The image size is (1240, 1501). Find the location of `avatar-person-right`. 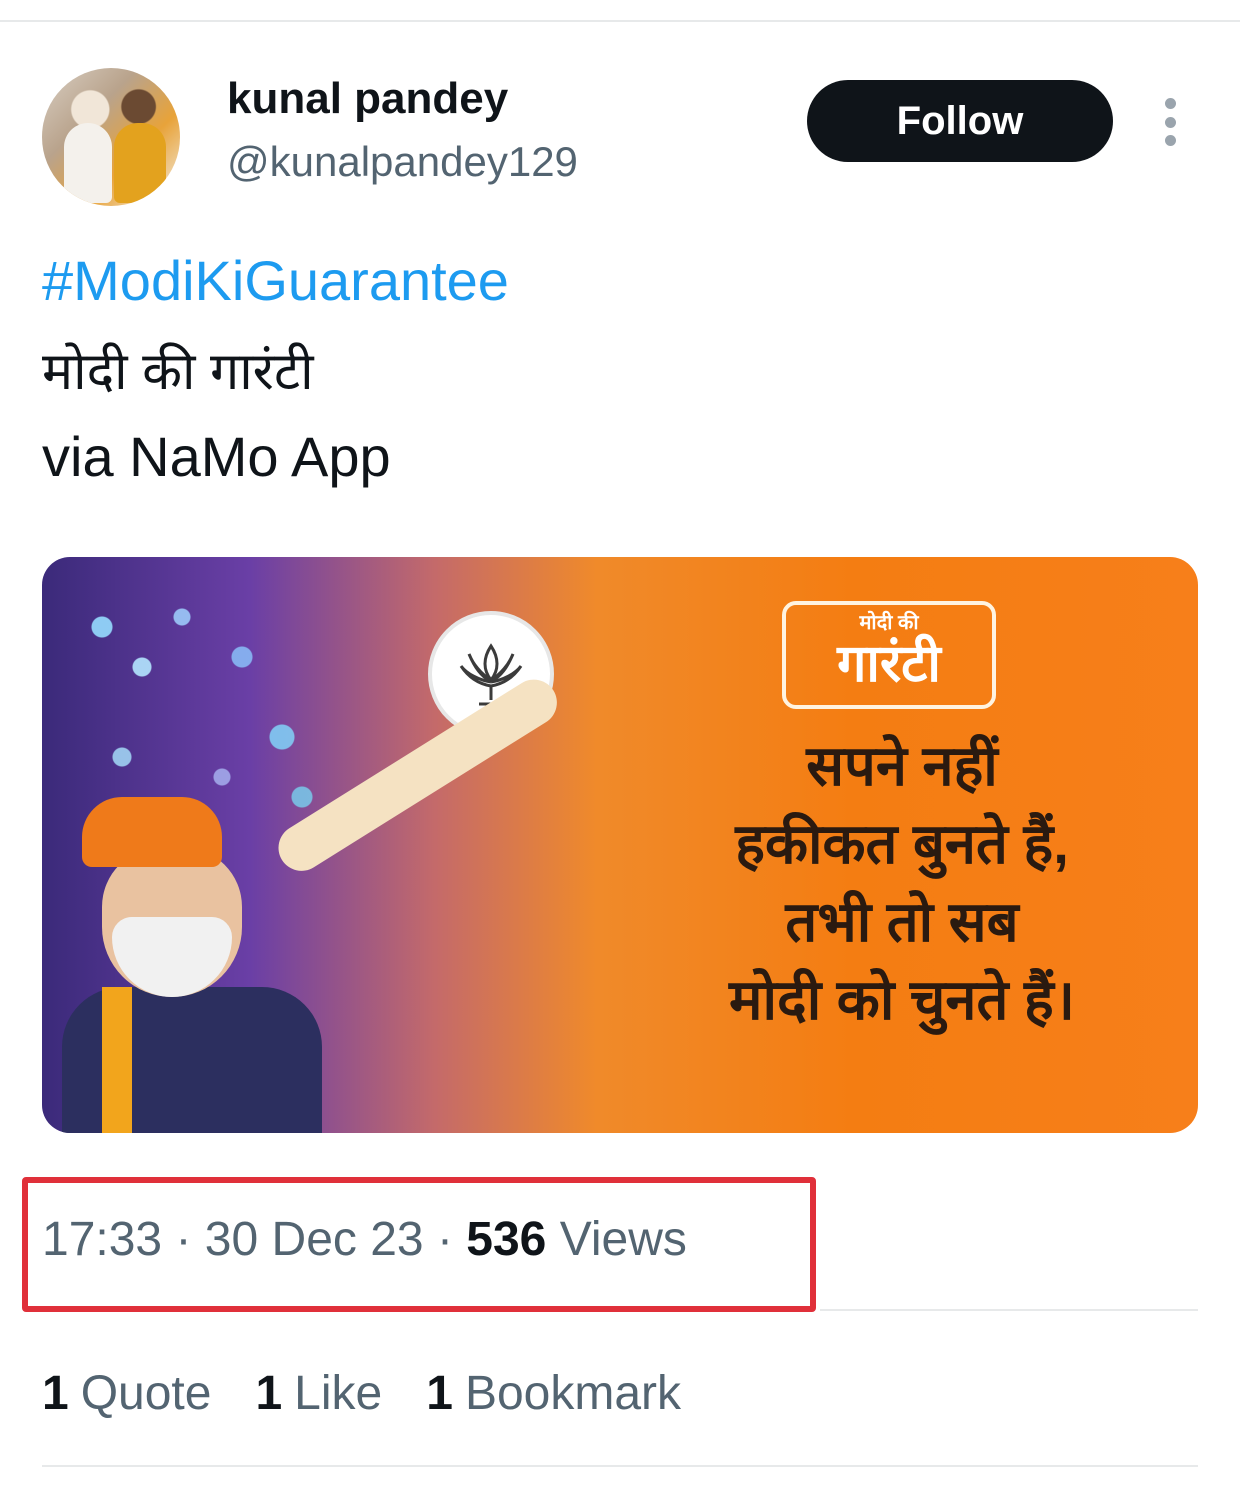

avatar-person-right is located at coordinates (140, 163).